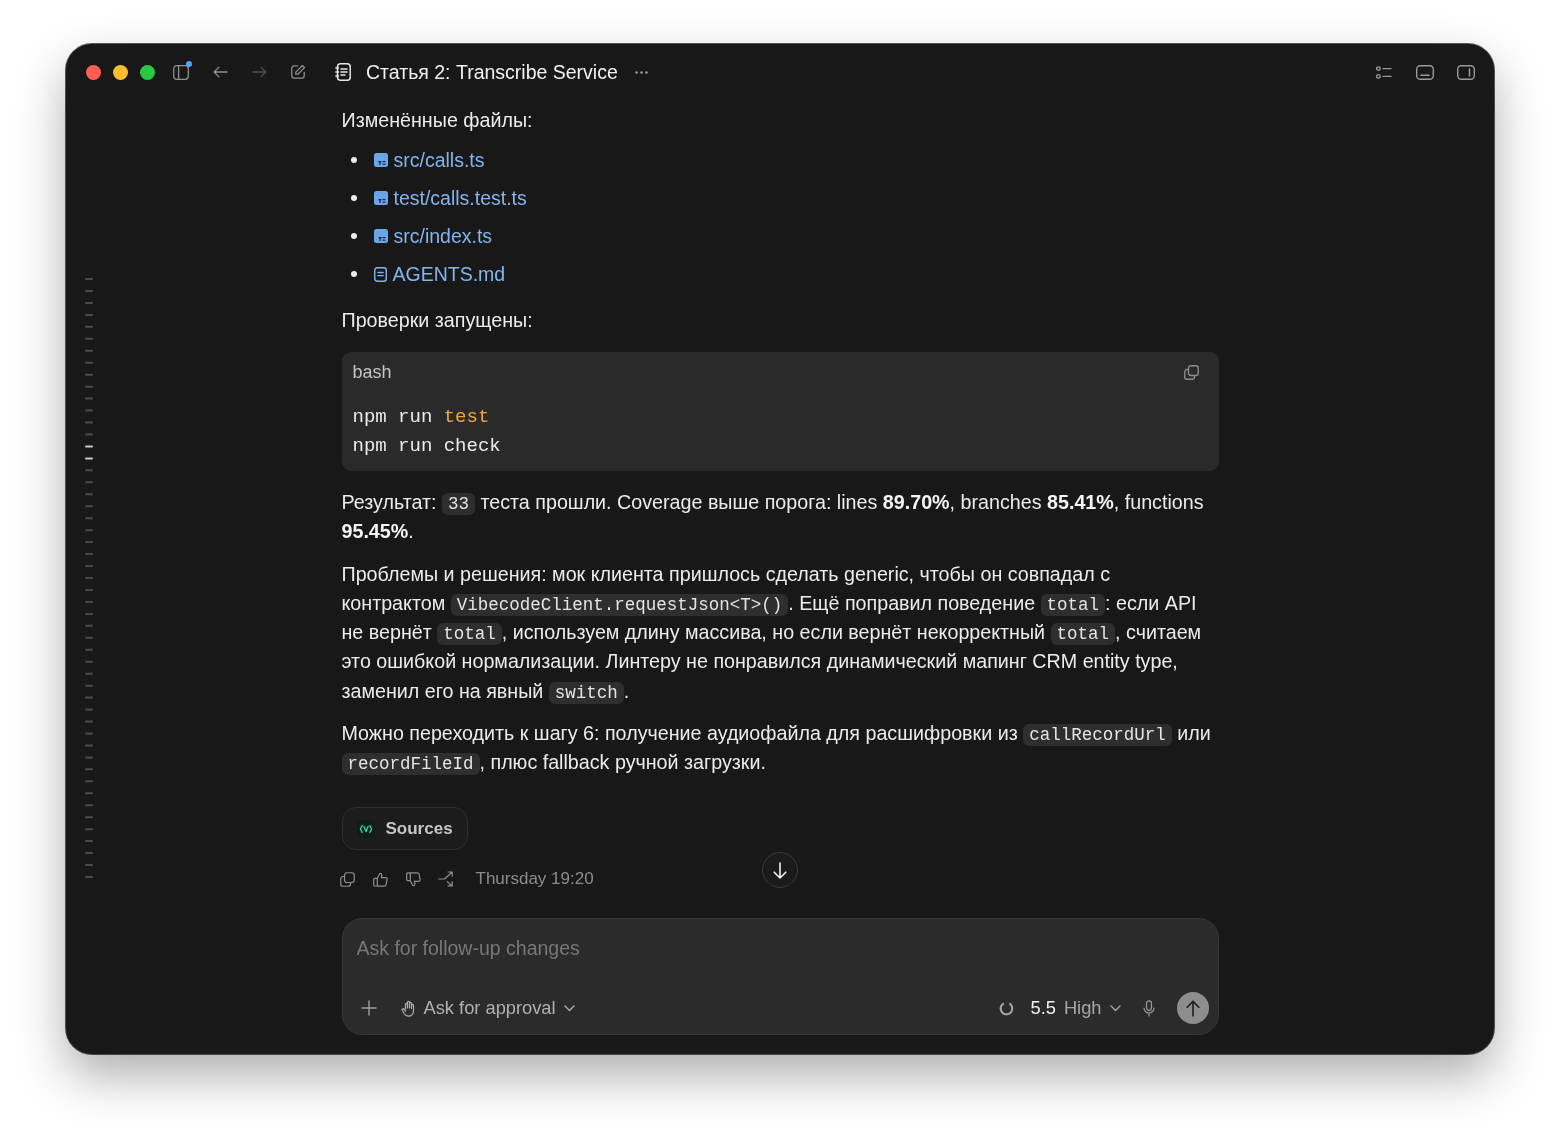  I want to click on file-link: src/index.ts, so click(433, 236).